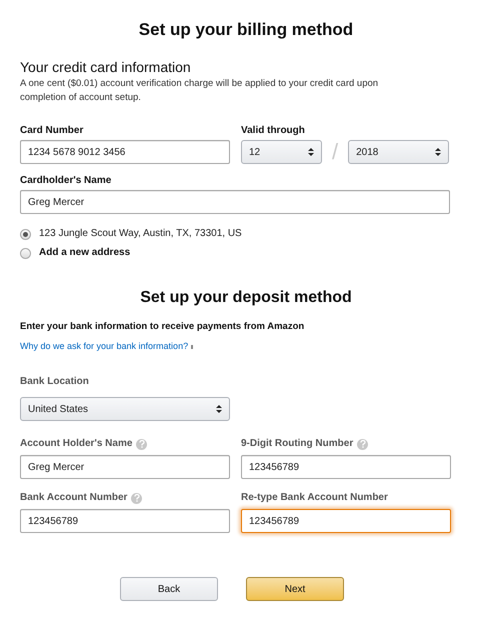  I want to click on chevron-icon, so click(191, 346).